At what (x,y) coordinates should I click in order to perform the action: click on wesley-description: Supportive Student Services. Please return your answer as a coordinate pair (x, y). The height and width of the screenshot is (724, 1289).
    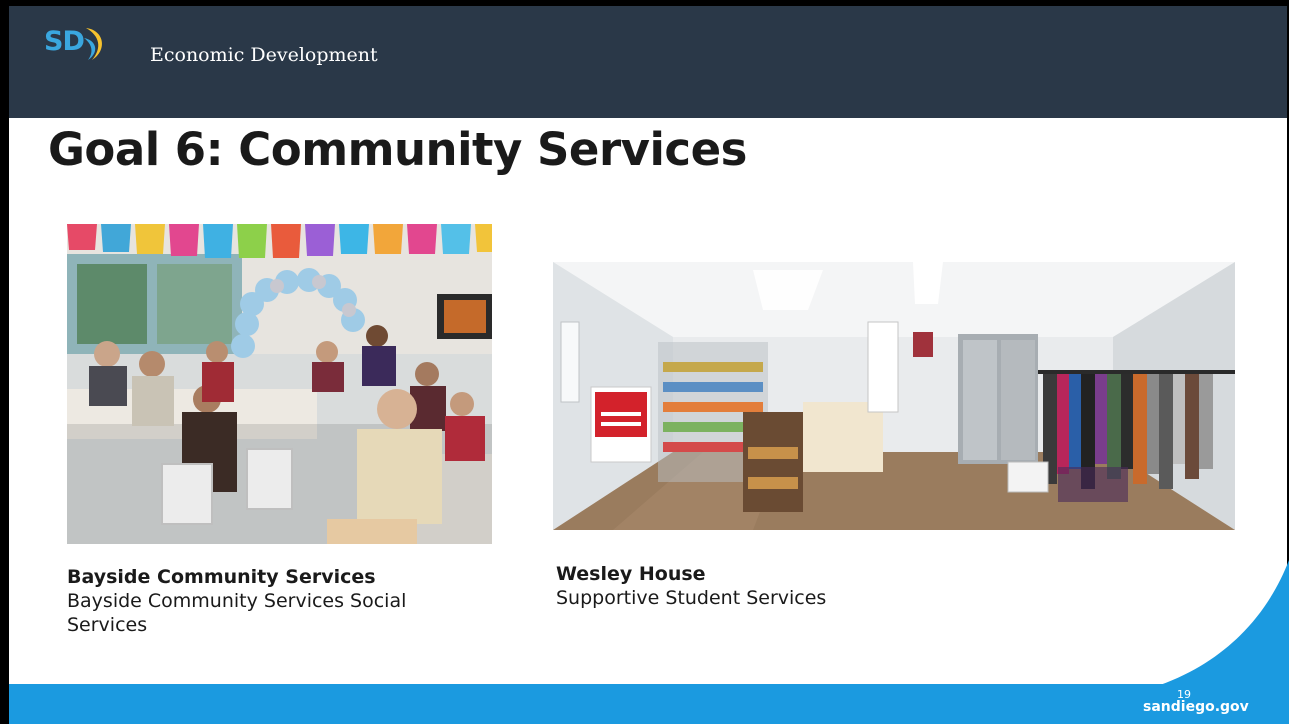
    Looking at the image, I should click on (691, 598).